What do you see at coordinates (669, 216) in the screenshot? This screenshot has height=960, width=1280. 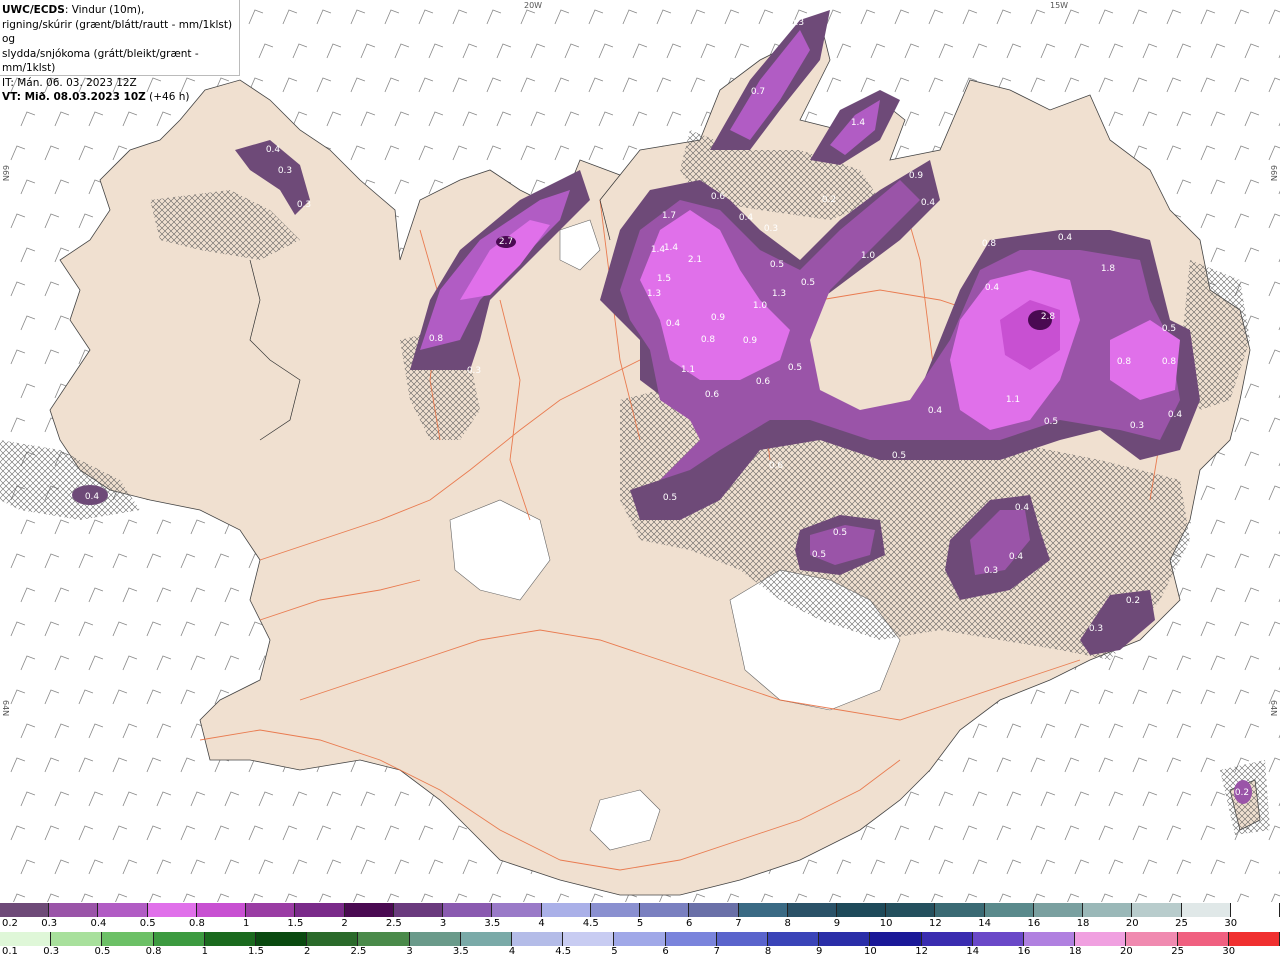 I see `precip-value-label: 1.7` at bounding box center [669, 216].